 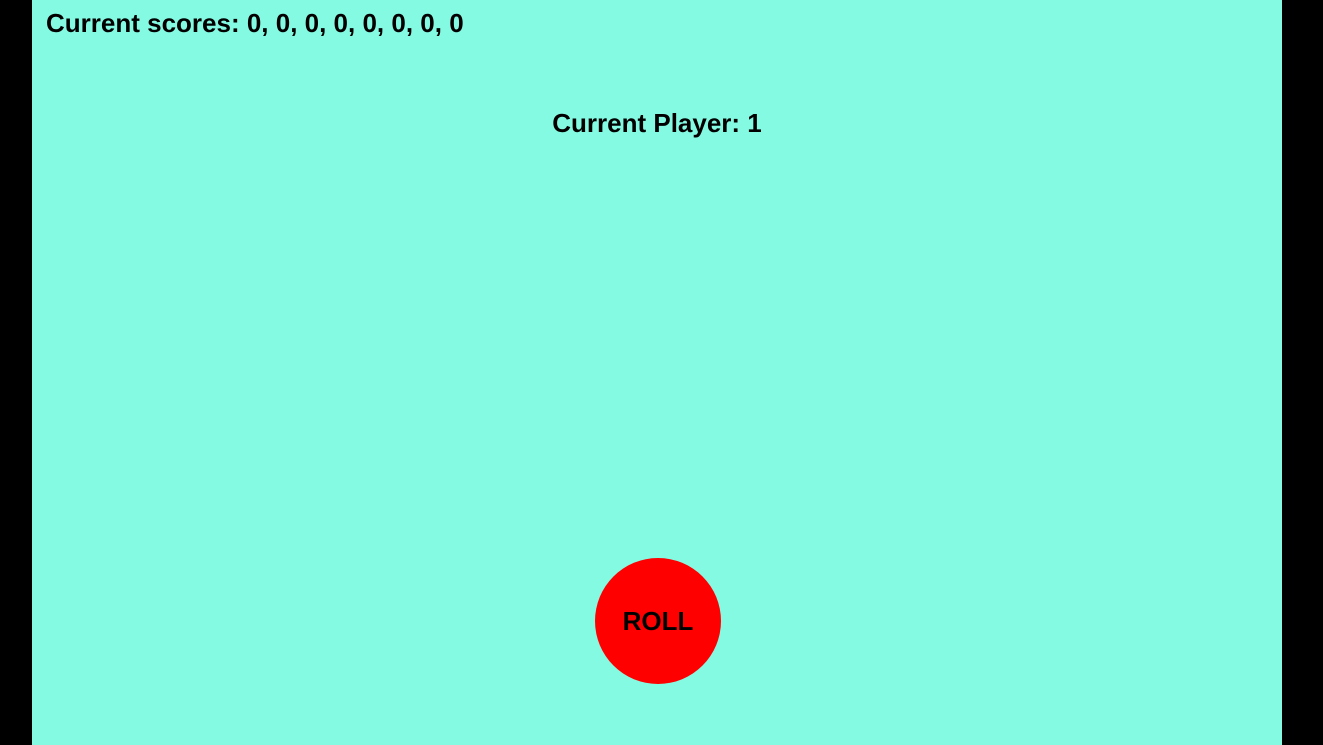 I want to click on current-scores-label: Current scores: 0, 0, 0, 0, 0, 0, 0, 0, so click(x=255, y=23).